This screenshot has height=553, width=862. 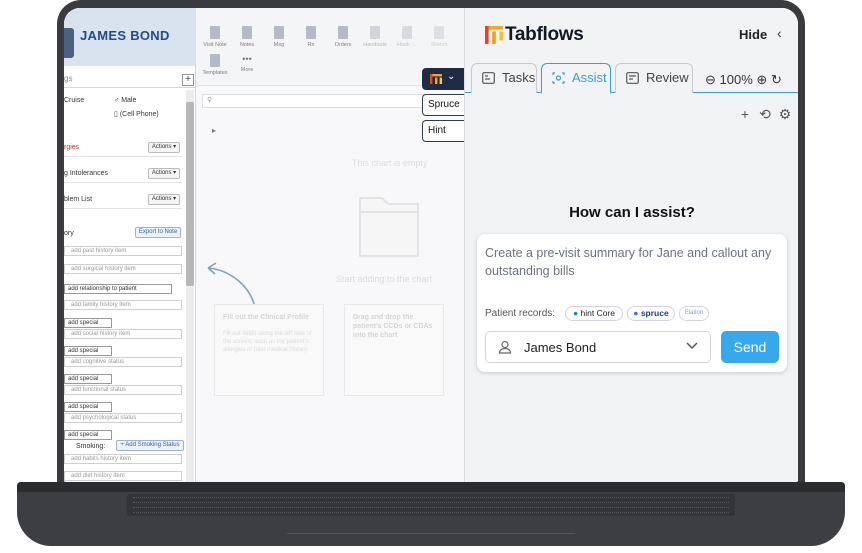 What do you see at coordinates (86, 173) in the screenshot?
I see `intolerances-heading: g Intolerances` at bounding box center [86, 173].